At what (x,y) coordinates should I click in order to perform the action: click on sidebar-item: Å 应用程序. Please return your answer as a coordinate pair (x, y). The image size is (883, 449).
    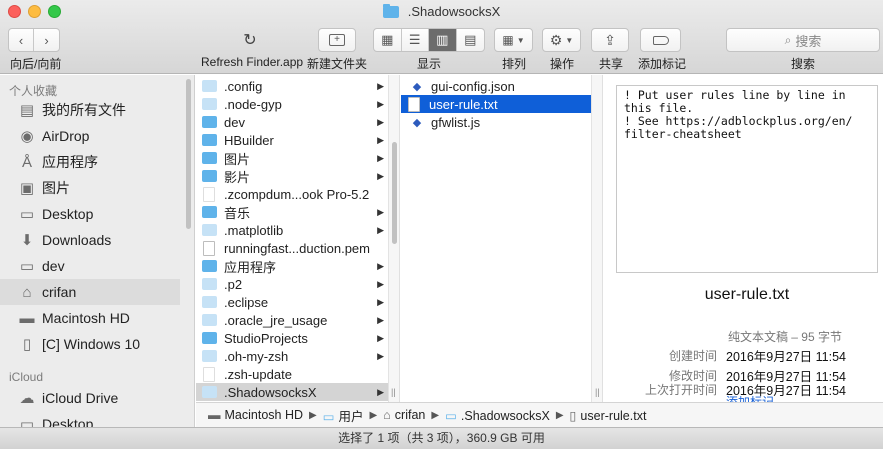
    Looking at the image, I should click on (90, 162).